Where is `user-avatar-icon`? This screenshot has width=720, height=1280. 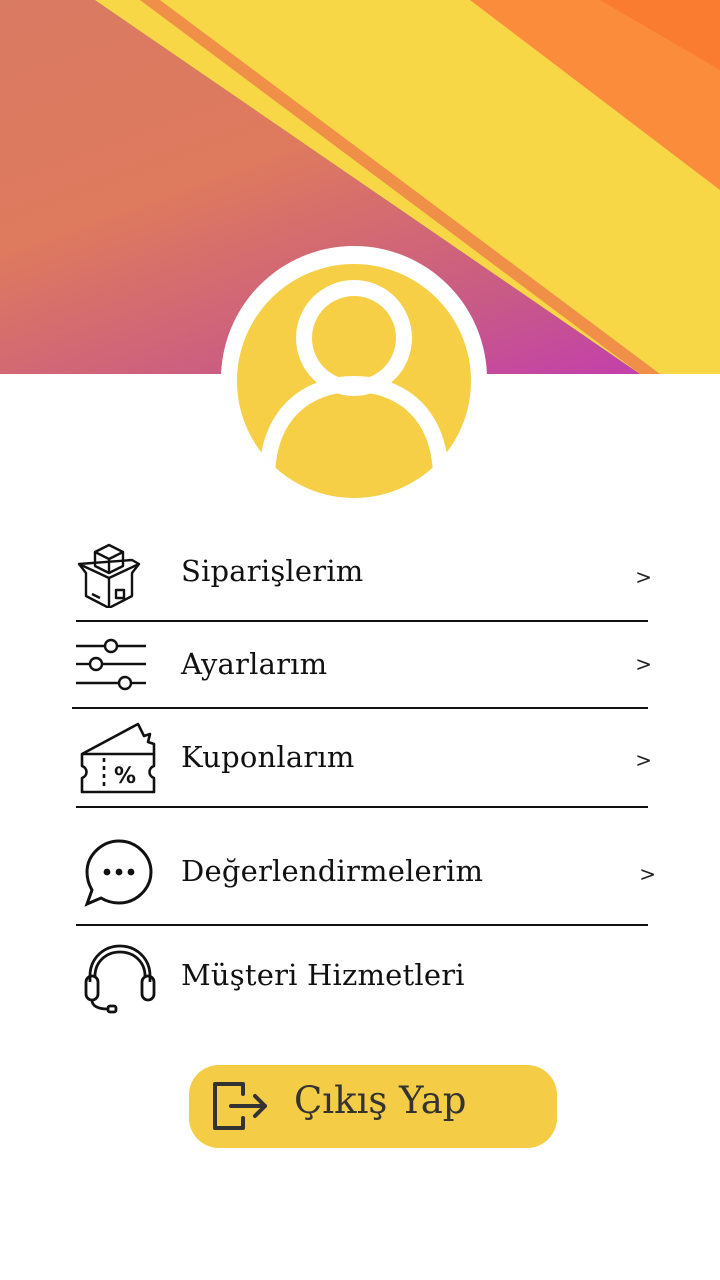 user-avatar-icon is located at coordinates (354, 380).